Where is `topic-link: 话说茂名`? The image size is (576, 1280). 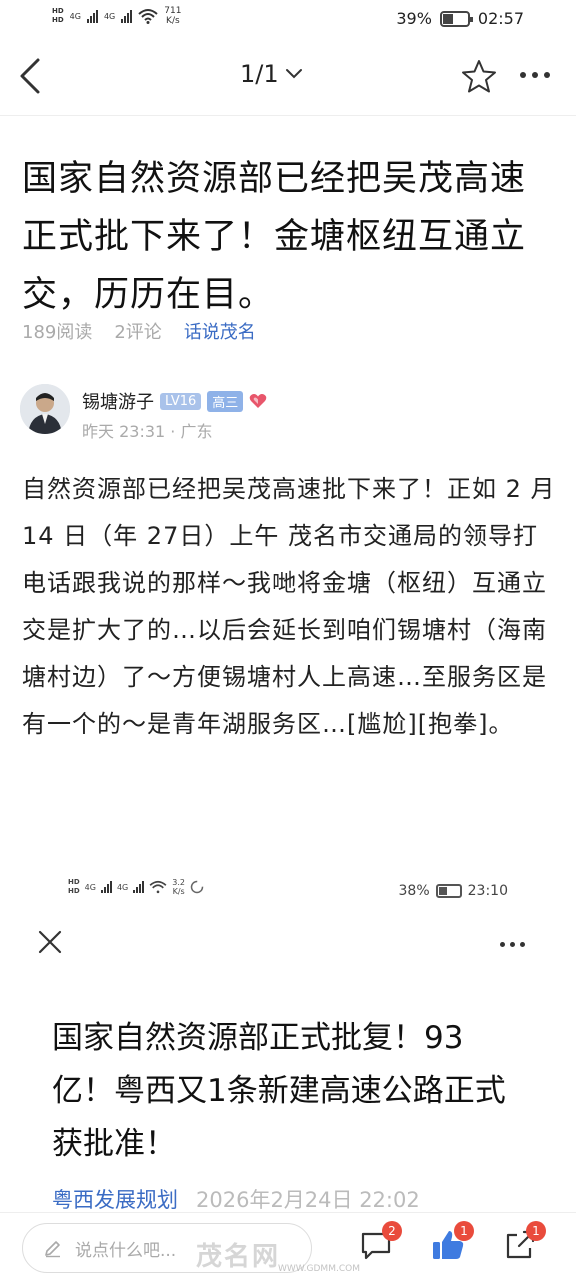
topic-link: 话说茂名 is located at coordinates (220, 331).